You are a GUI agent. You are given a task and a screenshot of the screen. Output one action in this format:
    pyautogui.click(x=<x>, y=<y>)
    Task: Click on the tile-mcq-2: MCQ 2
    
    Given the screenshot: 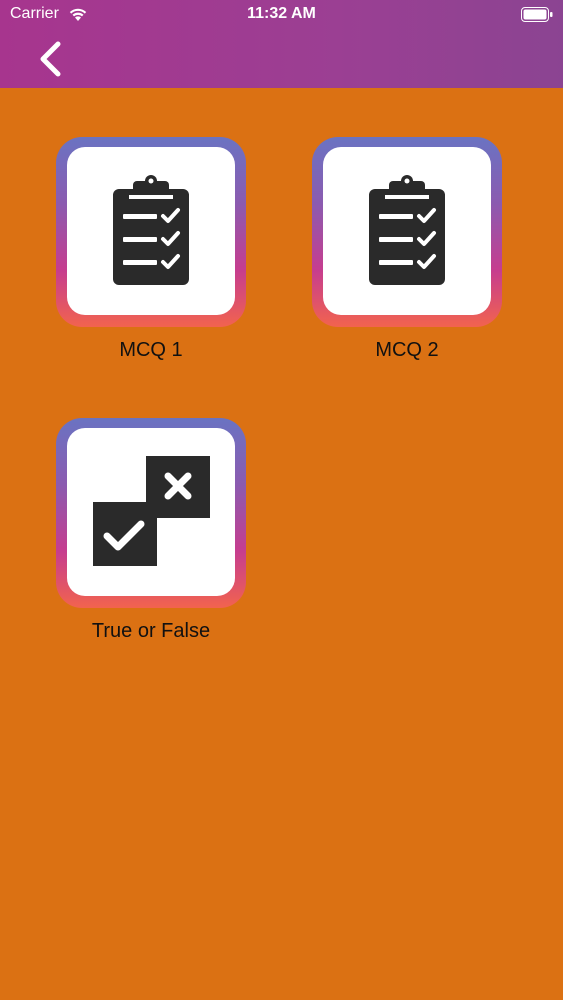 What is the action you would take?
    pyautogui.click(x=407, y=249)
    